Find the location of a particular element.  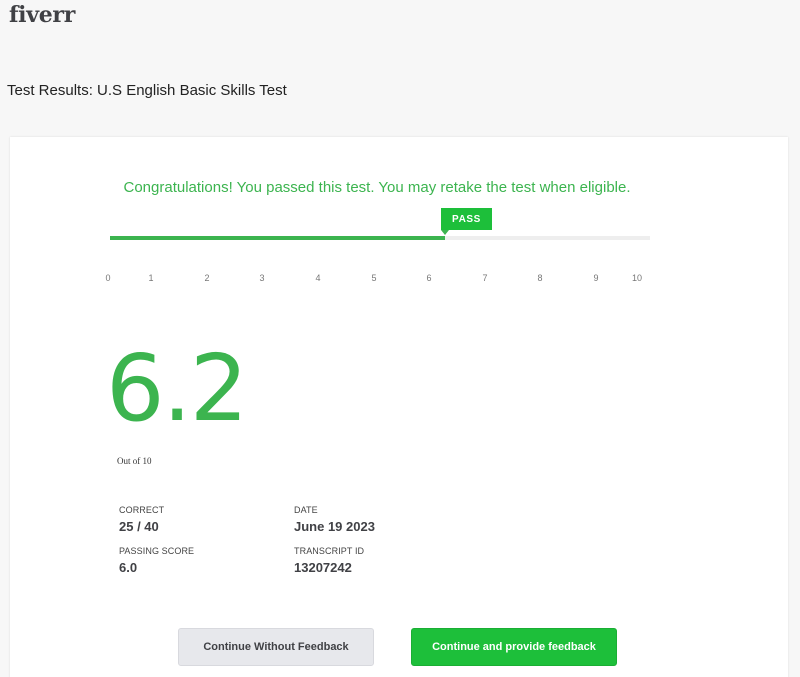

scale-tick-label: 9 is located at coordinates (596, 278).